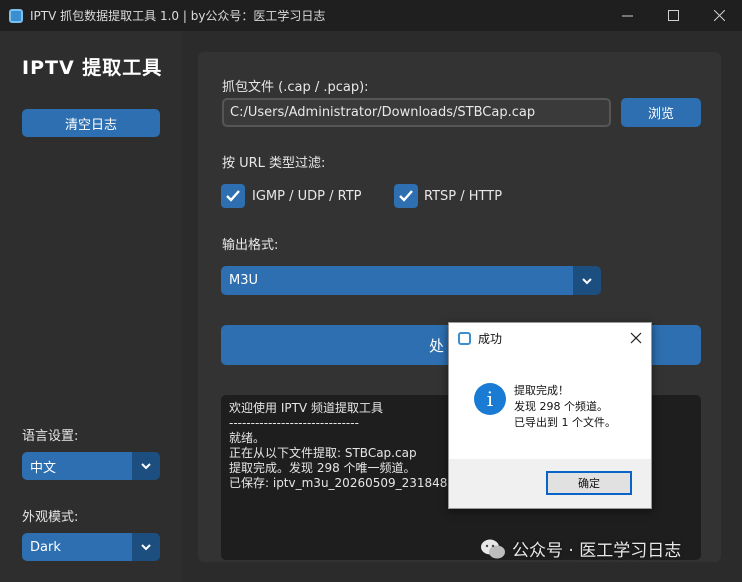 The width and height of the screenshot is (742, 582). Describe the element at coordinates (597, 551) in the screenshot. I see `watermark-text: 公众号 · 医工学习日志` at that location.